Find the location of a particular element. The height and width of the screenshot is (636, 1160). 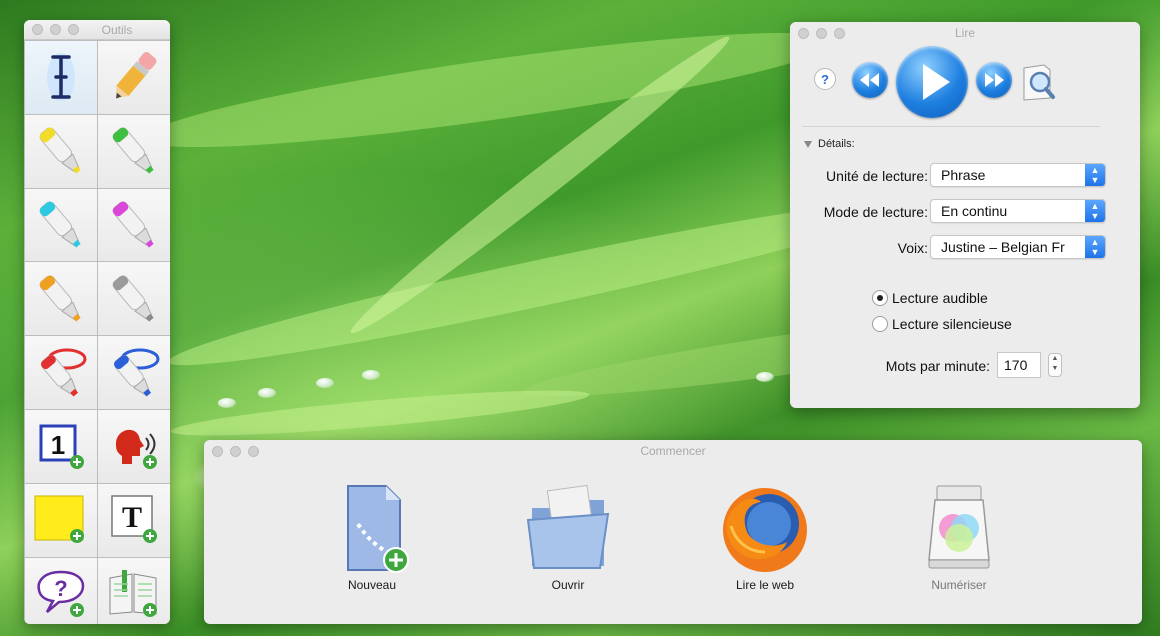

open-book-icon is located at coordinates (133, 593).